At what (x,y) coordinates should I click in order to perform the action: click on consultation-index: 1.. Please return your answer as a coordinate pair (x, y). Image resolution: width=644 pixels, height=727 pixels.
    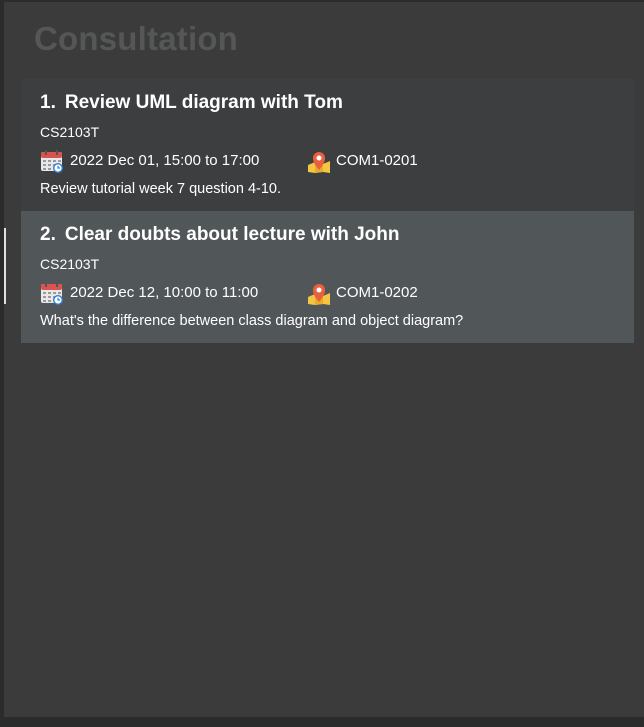
    Looking at the image, I should click on (48, 102).